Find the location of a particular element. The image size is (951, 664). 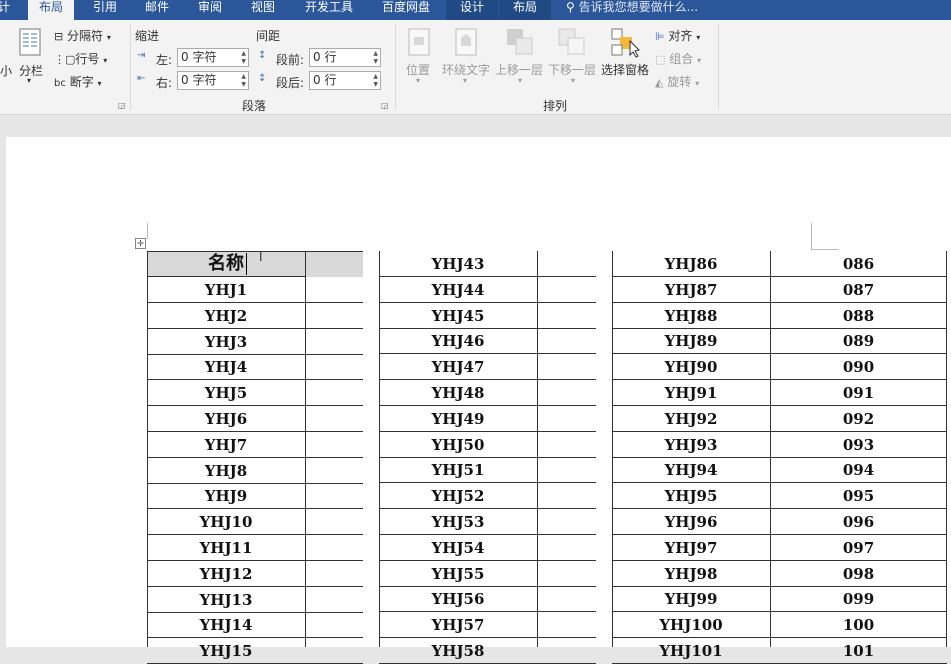

table-cell: YHJ13 is located at coordinates (226, 600).